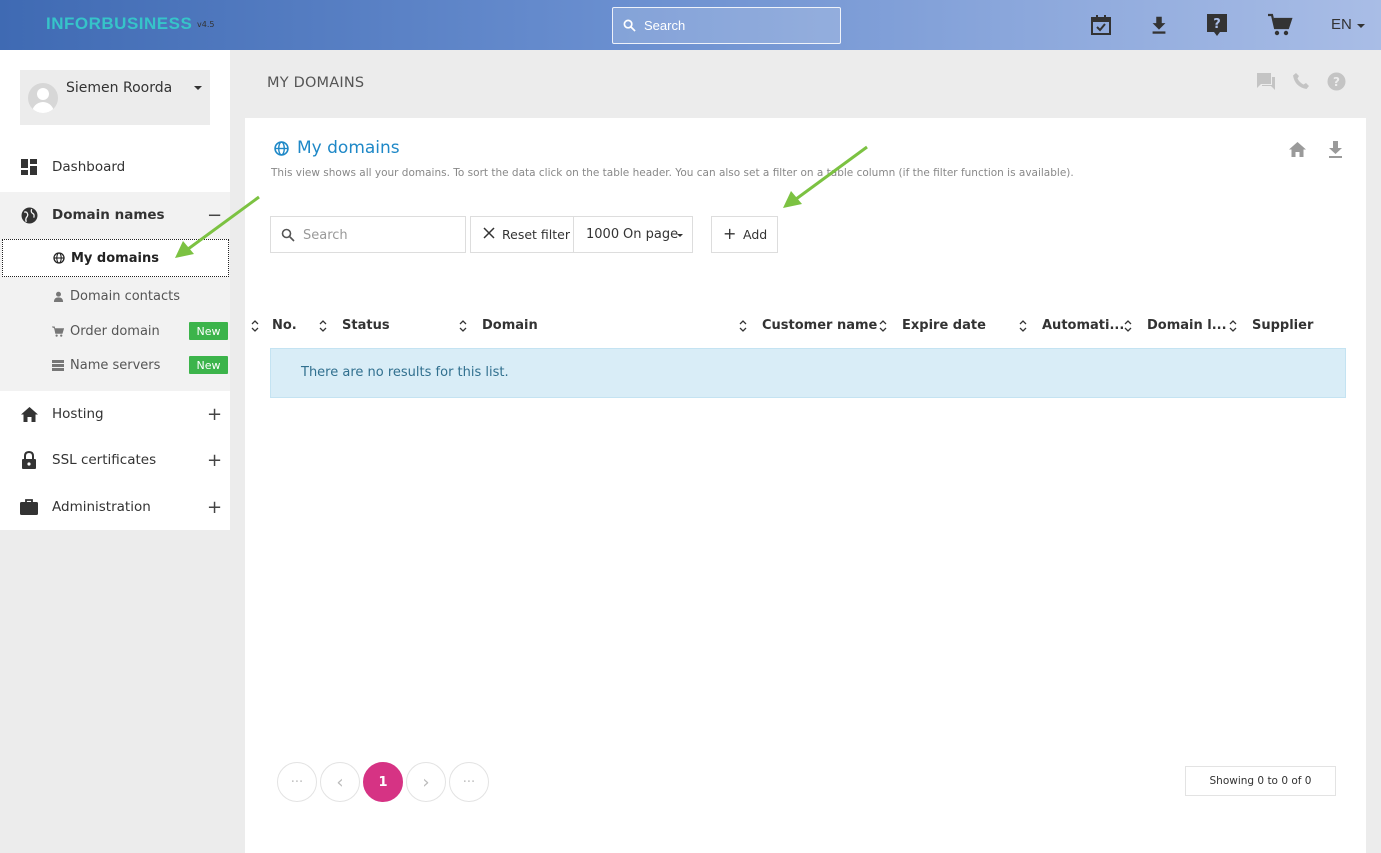 Image resolution: width=1381 pixels, height=853 pixels. What do you see at coordinates (366, 325) in the screenshot?
I see `column-header-status: Status` at bounding box center [366, 325].